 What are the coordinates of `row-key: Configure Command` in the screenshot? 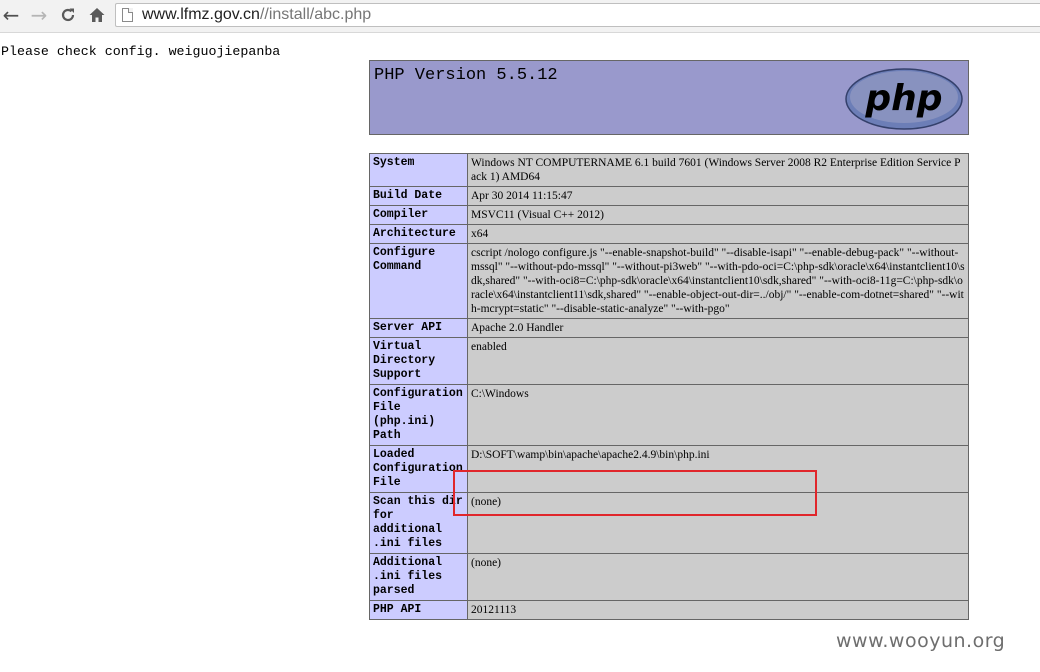 It's located at (418, 281).